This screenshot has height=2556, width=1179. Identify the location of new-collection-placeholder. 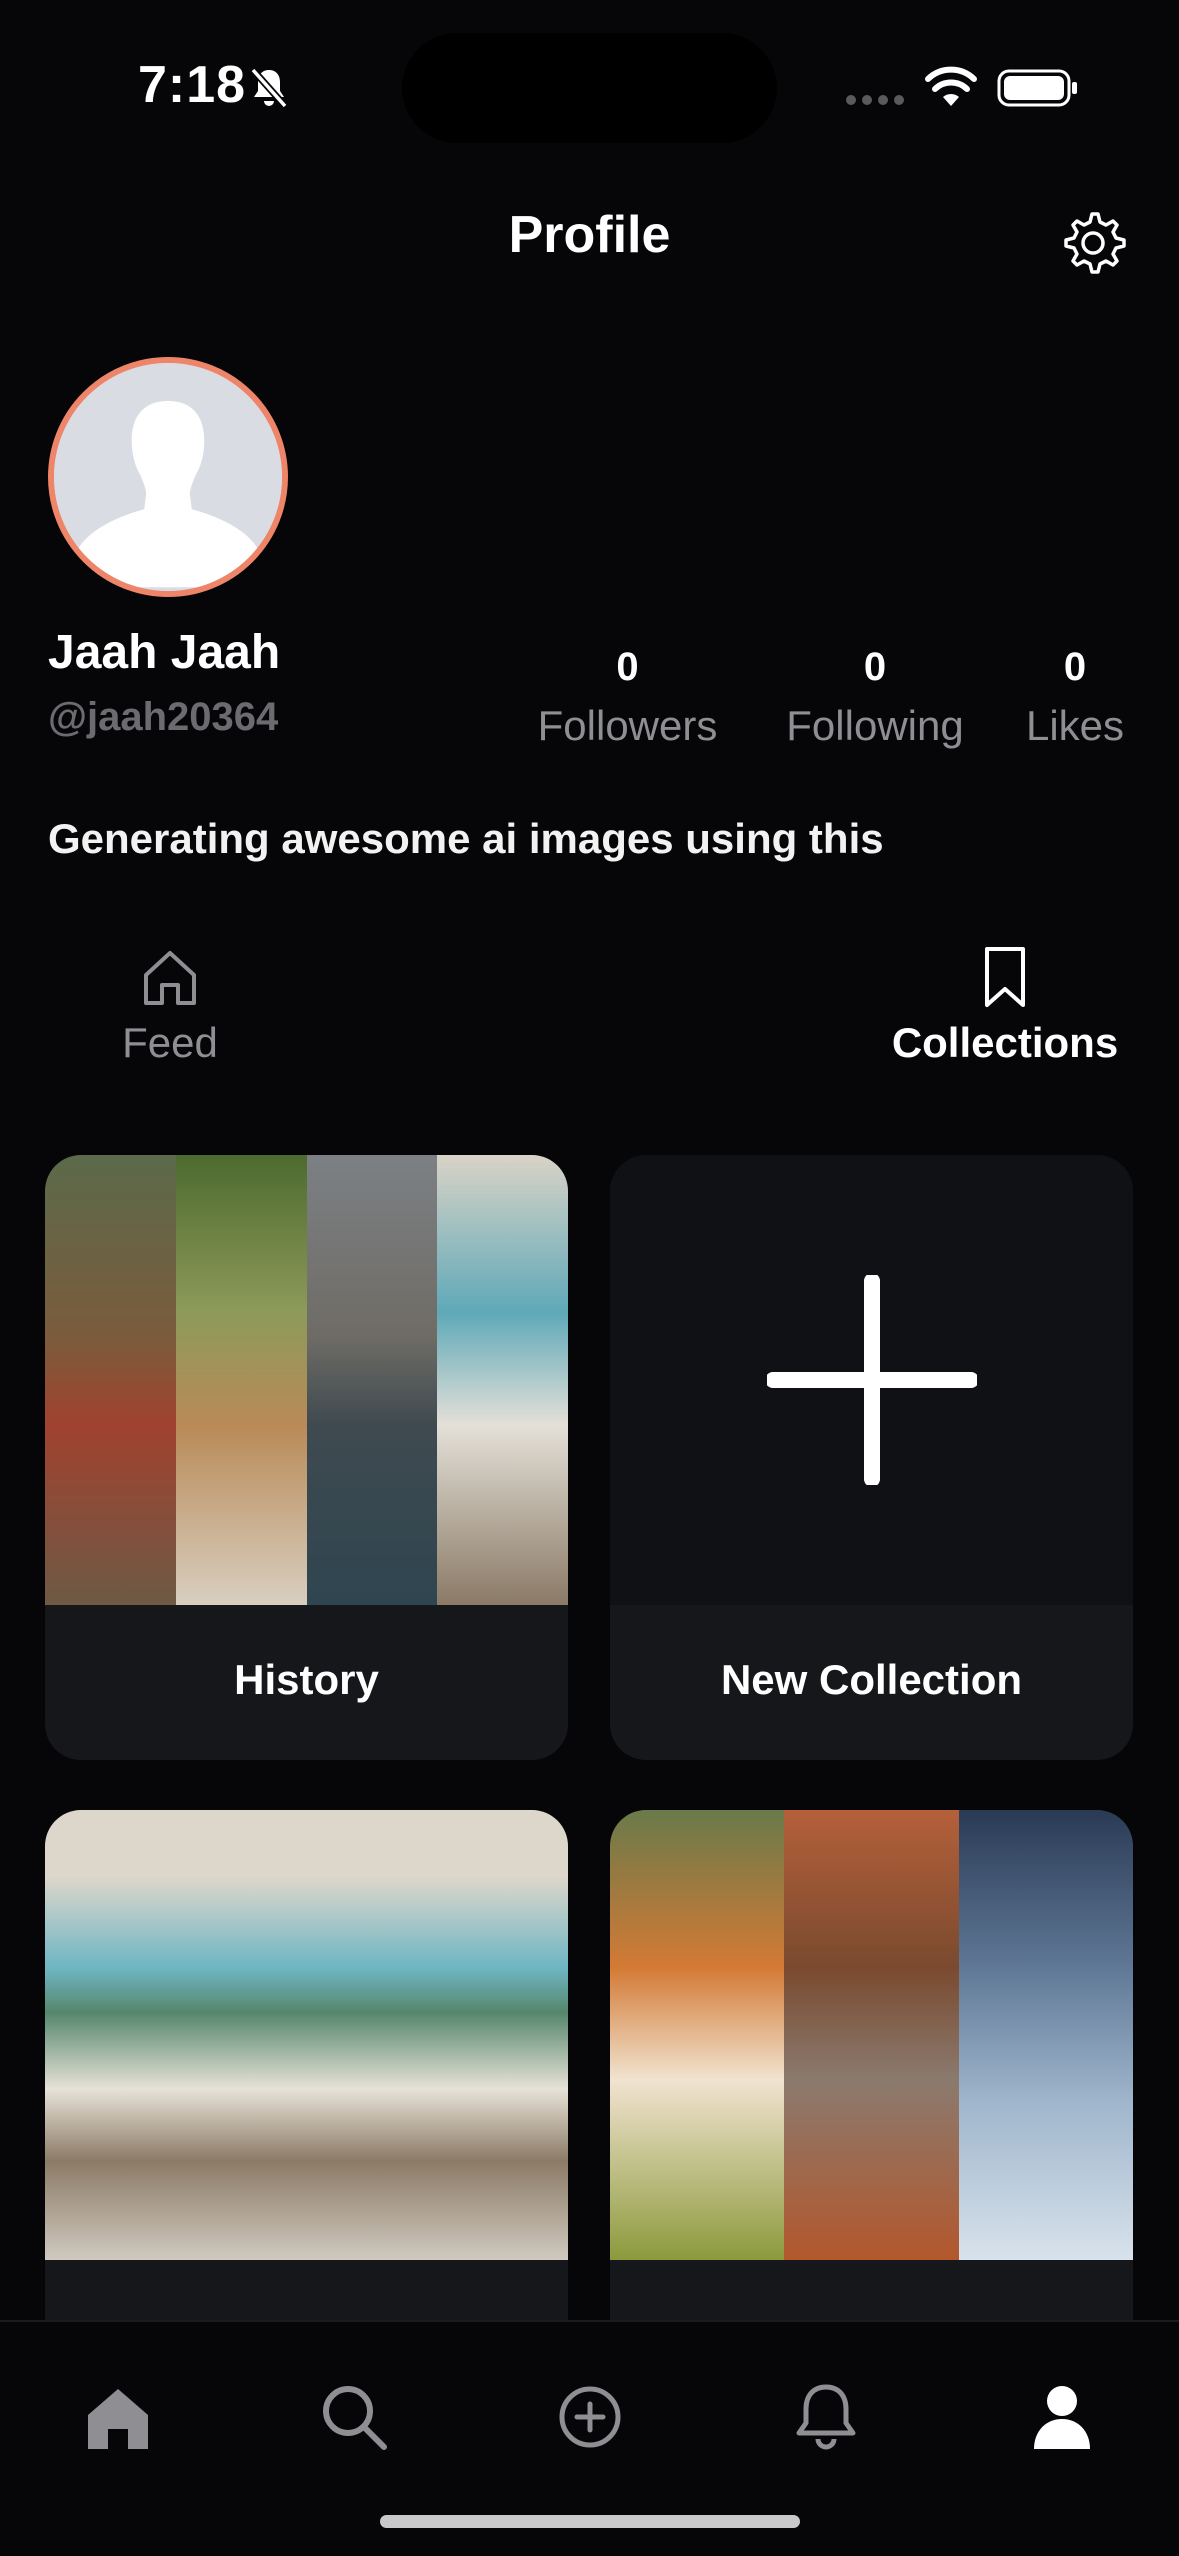
(871, 1380).